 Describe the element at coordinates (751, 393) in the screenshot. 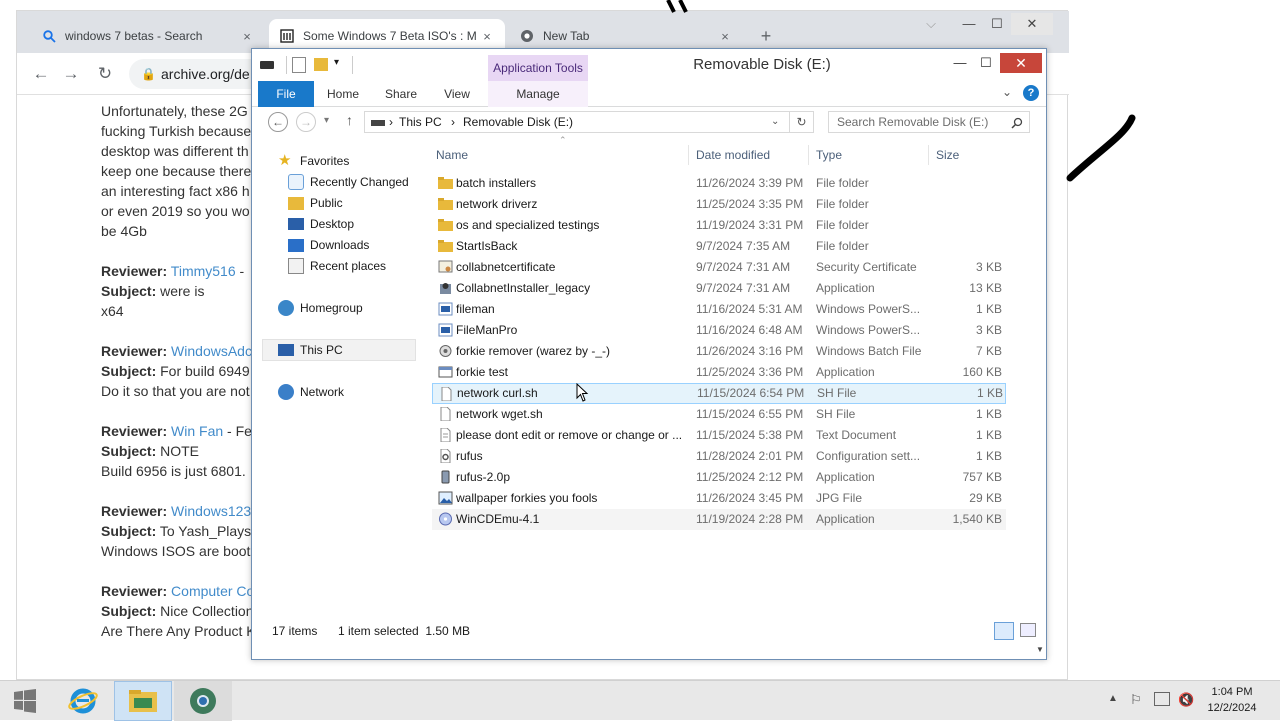

I see `file-date: 11/15/2024 6:54 PM` at that location.